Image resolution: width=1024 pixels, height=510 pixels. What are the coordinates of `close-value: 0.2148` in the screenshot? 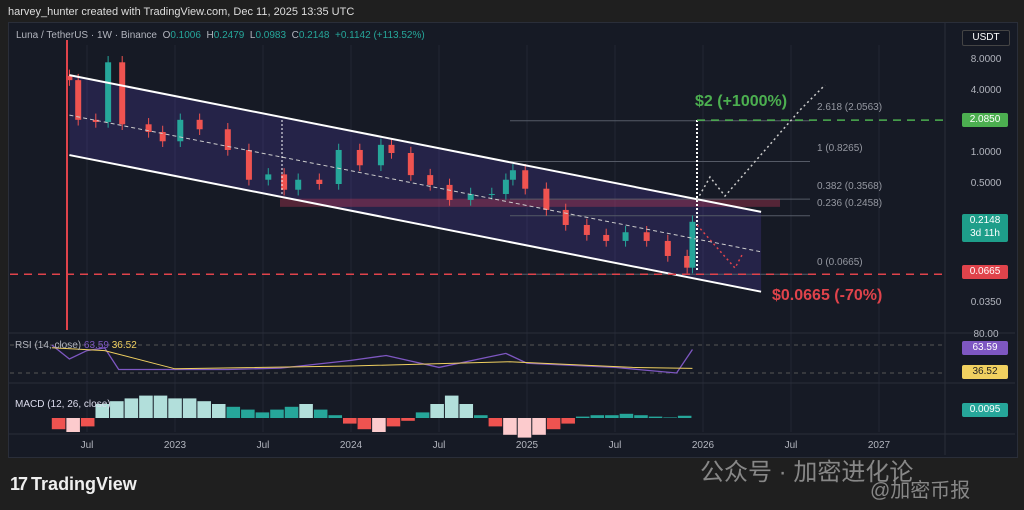 It's located at (314, 35).